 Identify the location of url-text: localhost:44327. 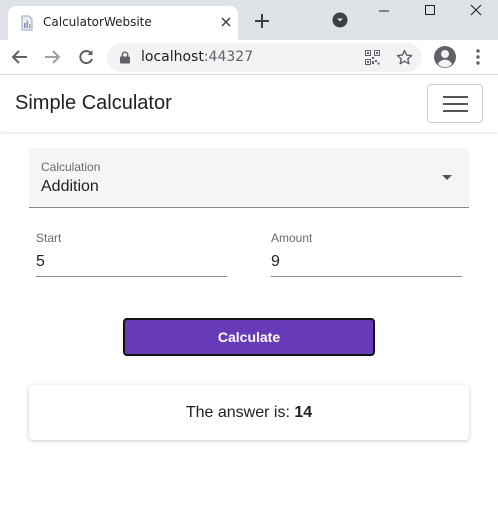
(197, 57).